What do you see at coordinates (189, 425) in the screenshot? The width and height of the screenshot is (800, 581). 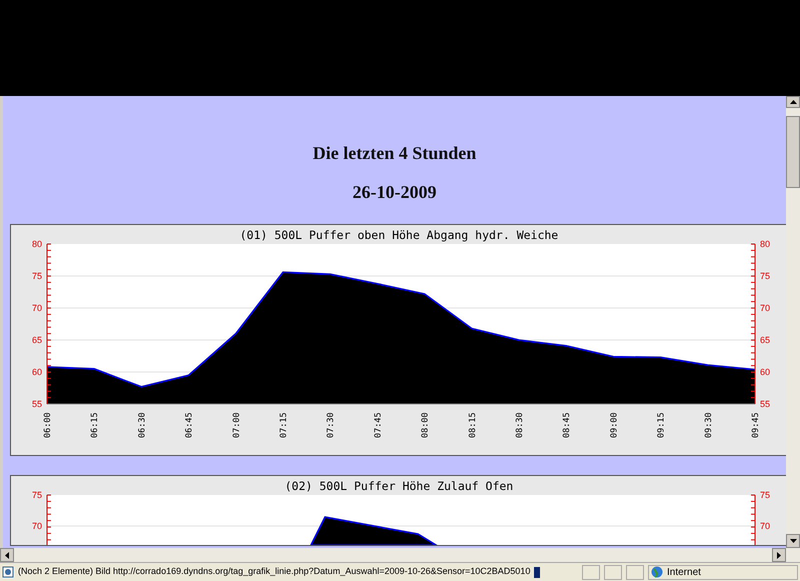 I see `x-tick-label: 06:45` at bounding box center [189, 425].